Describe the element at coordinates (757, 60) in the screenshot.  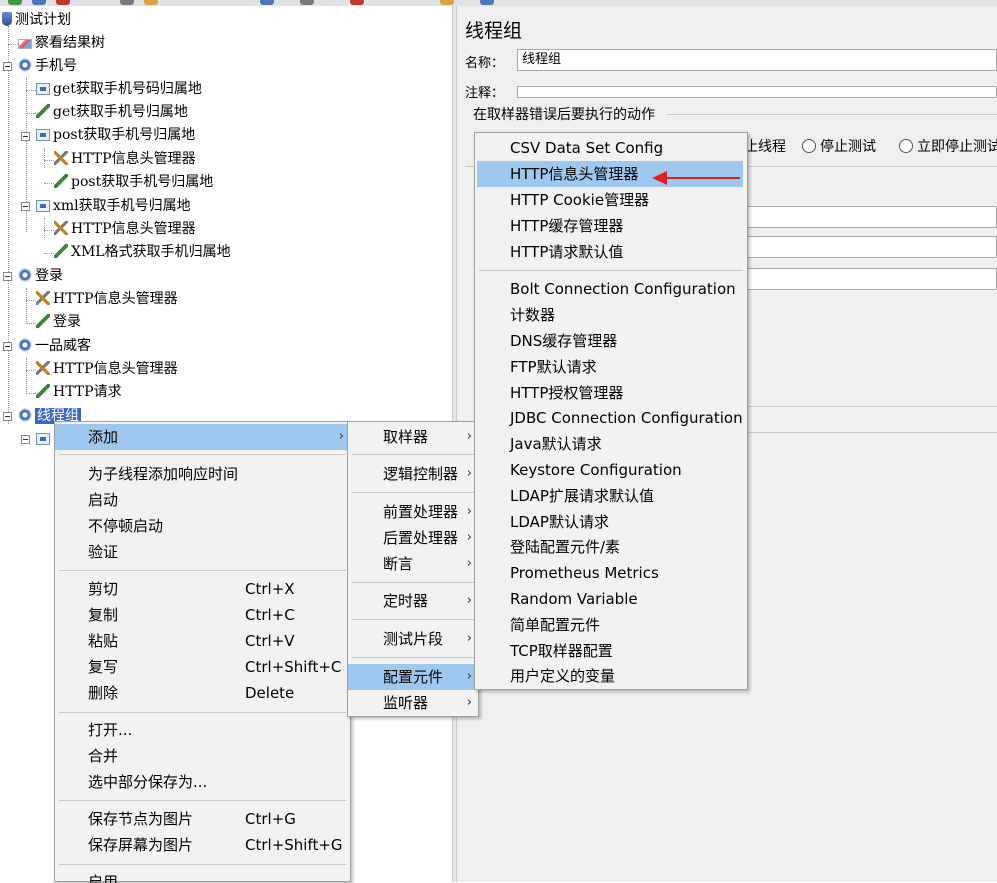
I see `name-input: 线程组` at that location.